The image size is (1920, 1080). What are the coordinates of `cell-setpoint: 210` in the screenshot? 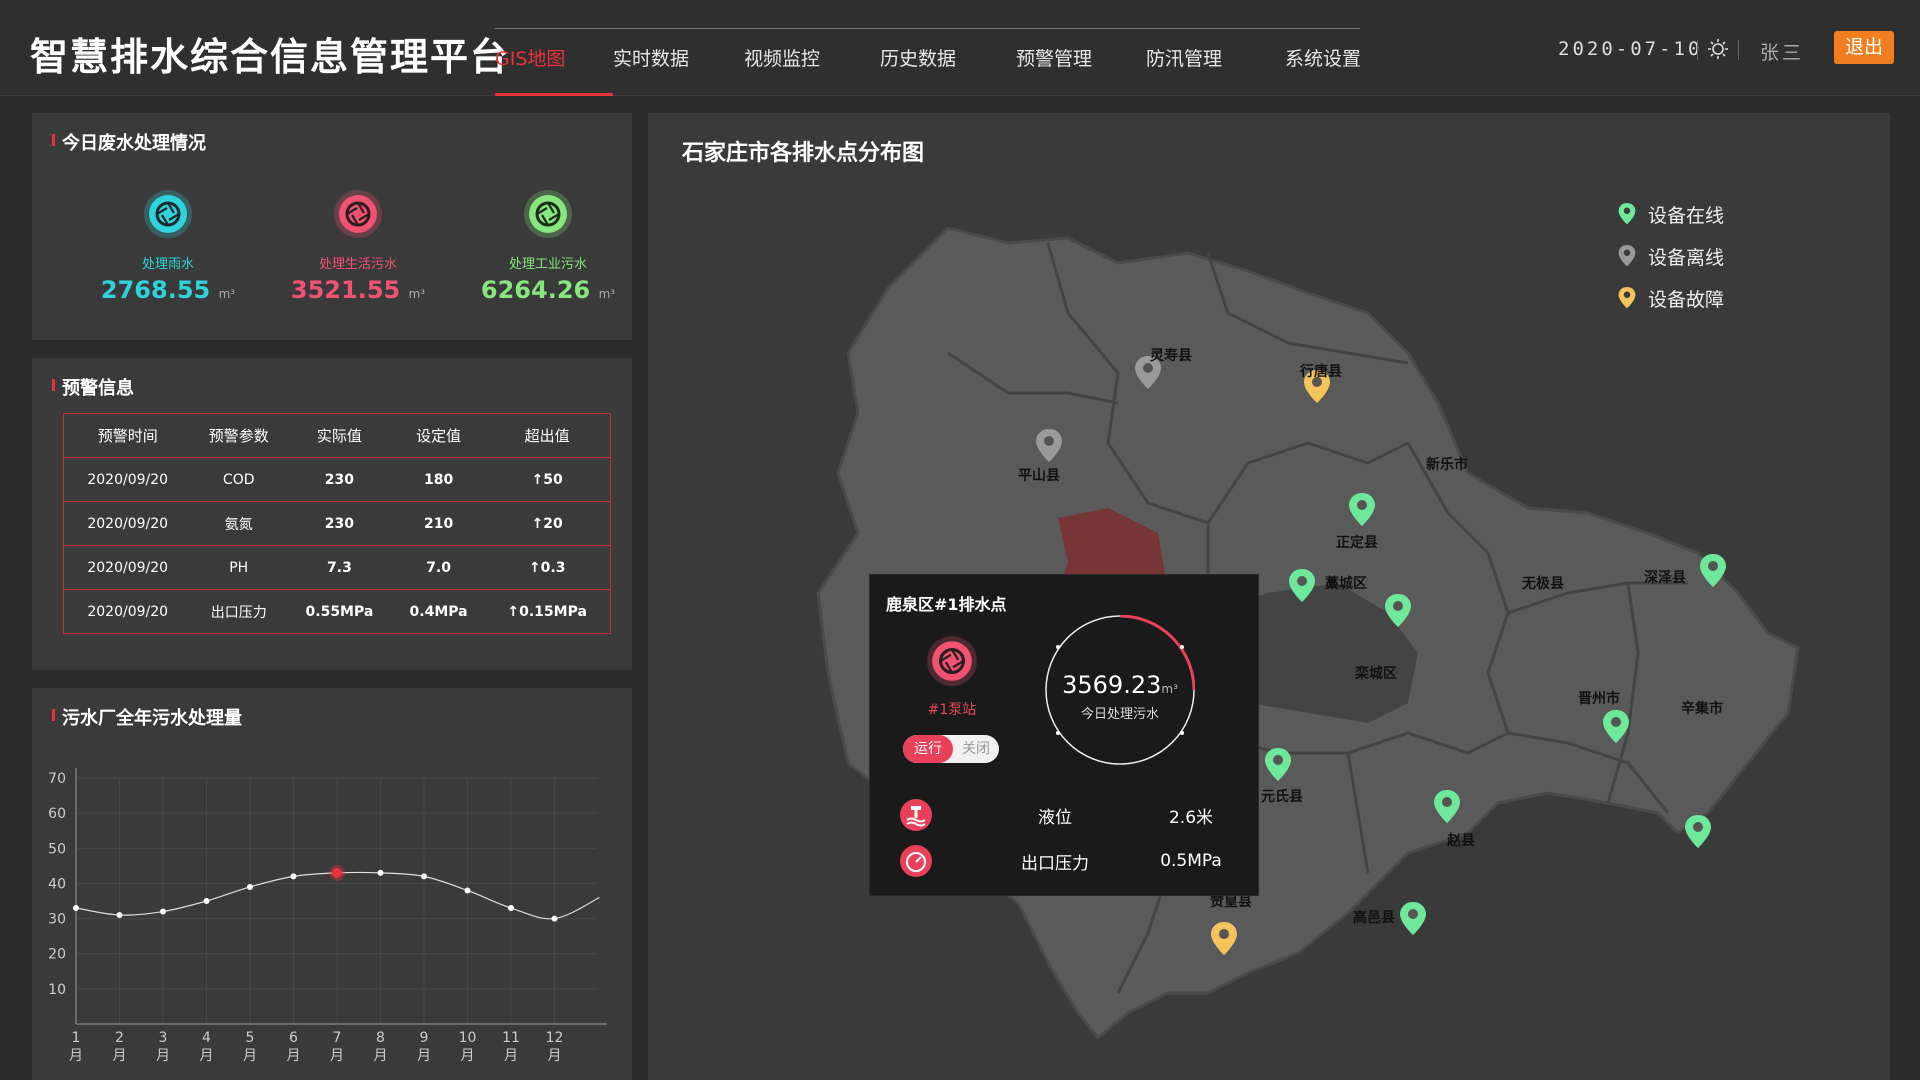 It's located at (438, 523).